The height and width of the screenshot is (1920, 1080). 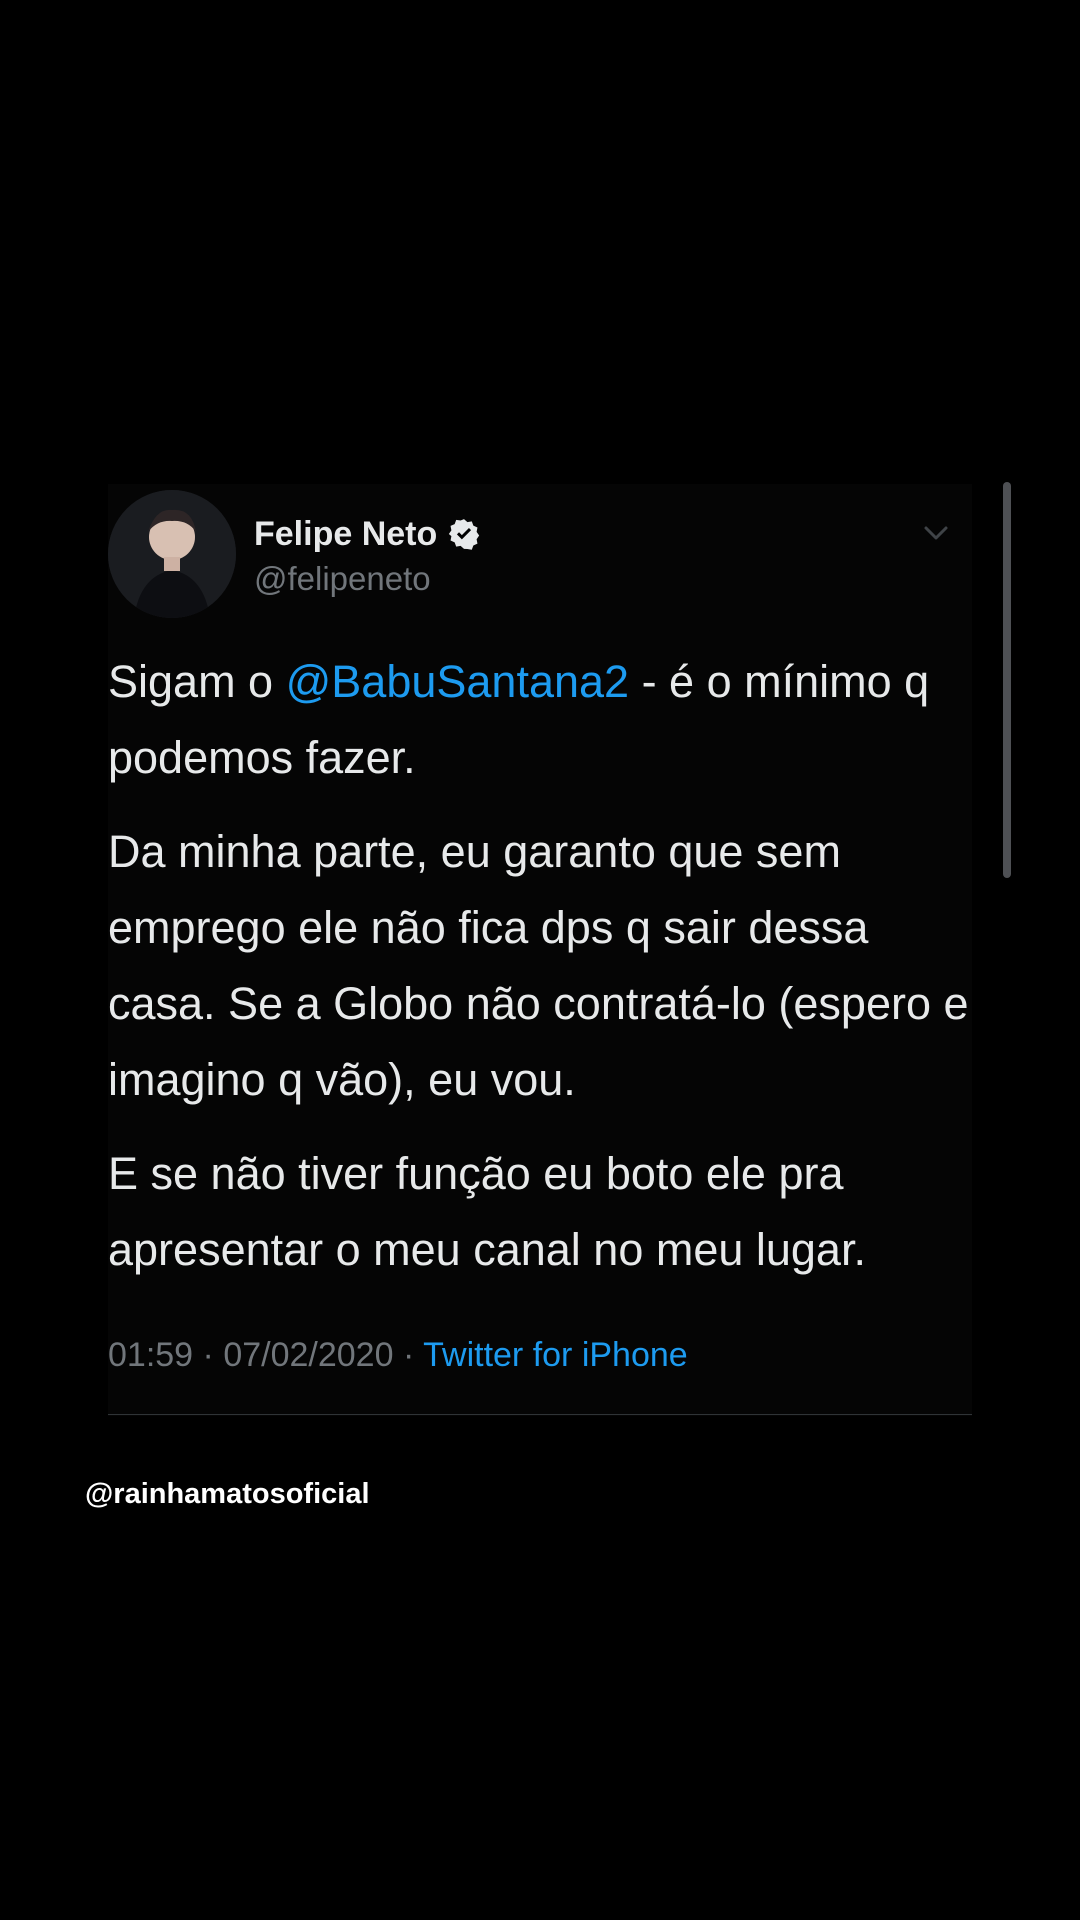 What do you see at coordinates (345, 534) in the screenshot?
I see `author-name: Felipe Neto` at bounding box center [345, 534].